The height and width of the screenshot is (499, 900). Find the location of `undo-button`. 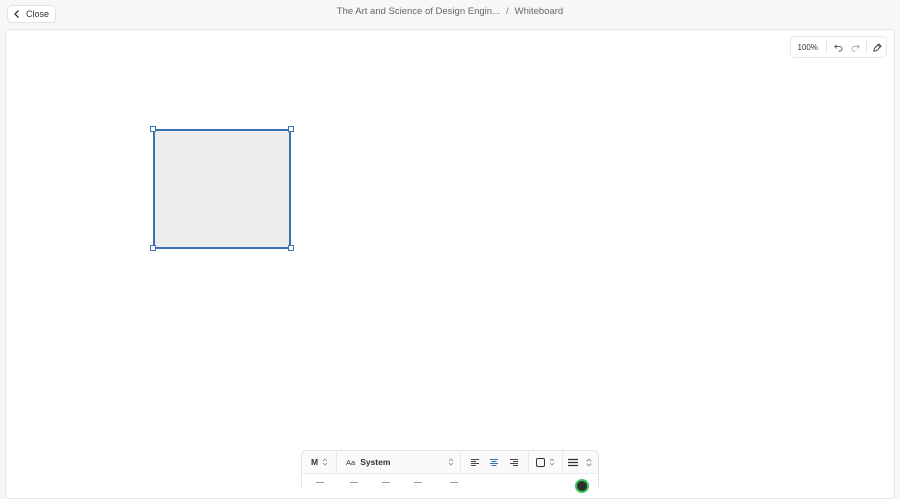

undo-button is located at coordinates (837, 47).